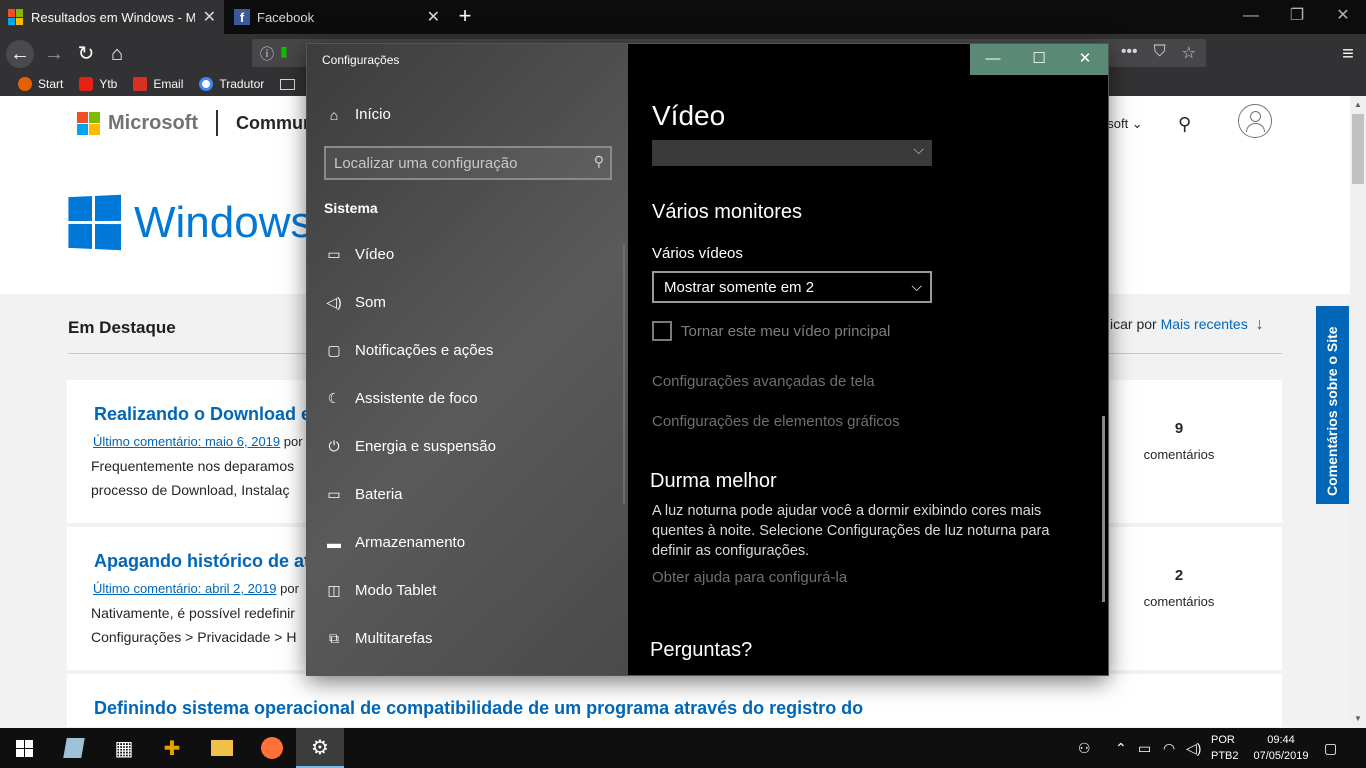 The width and height of the screenshot is (1366, 768). Describe the element at coordinates (401, 398) in the screenshot. I see `sidebar-item-focus-assist: ☾ Assistente de foco` at that location.